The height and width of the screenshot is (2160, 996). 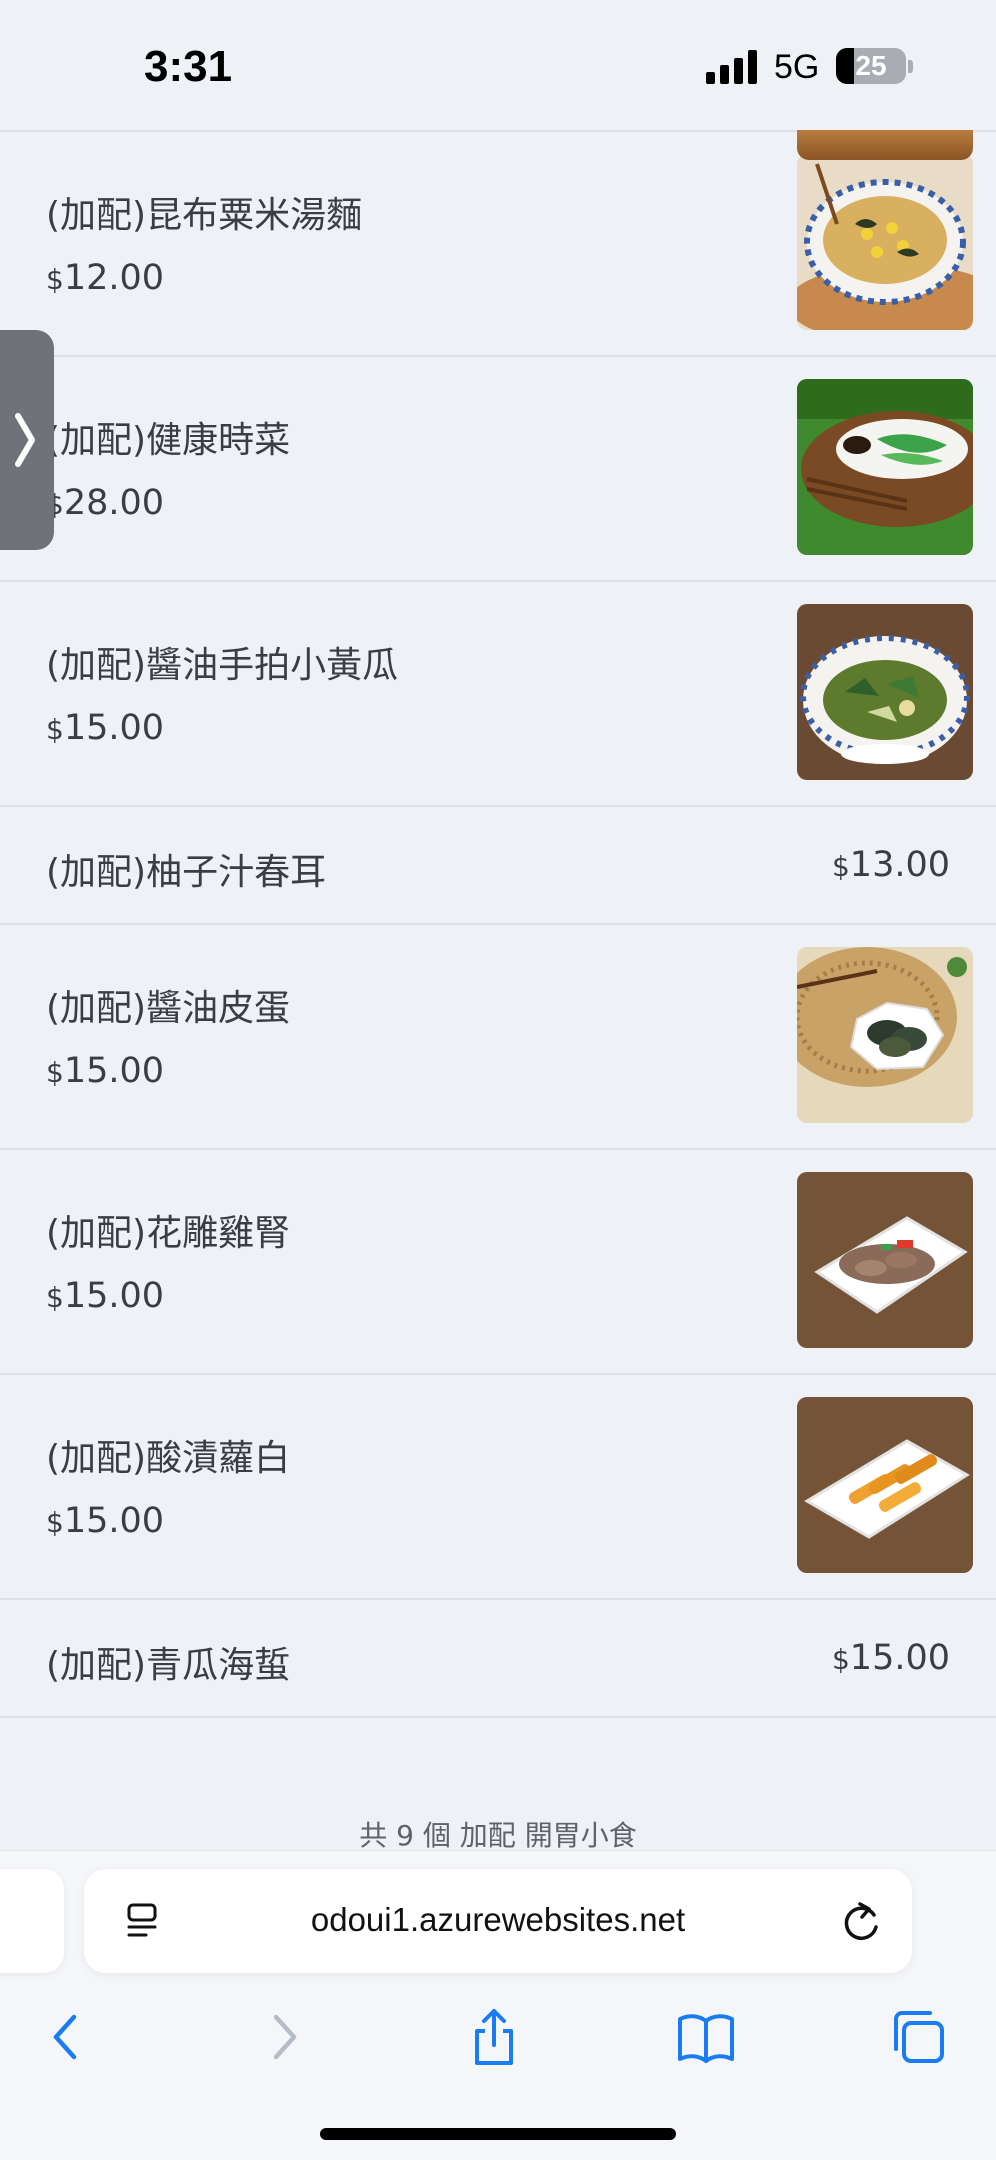 I want to click on url-text: odoui1.azurewebsites.net, so click(x=498, y=1920).